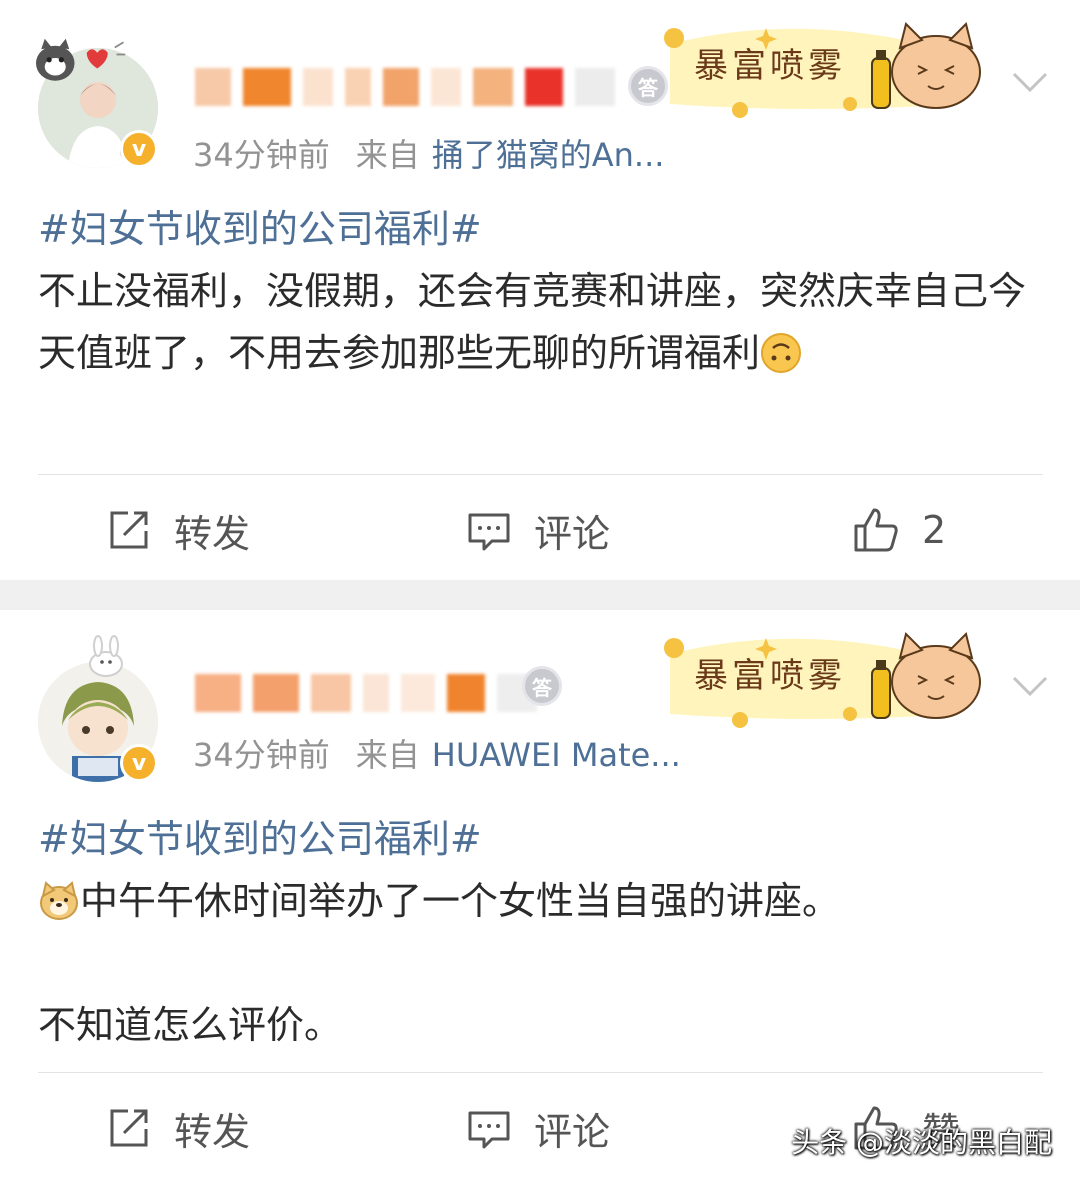  Describe the element at coordinates (190, 1025) in the screenshot. I see `post-text: 不知道怎么评价。` at that location.